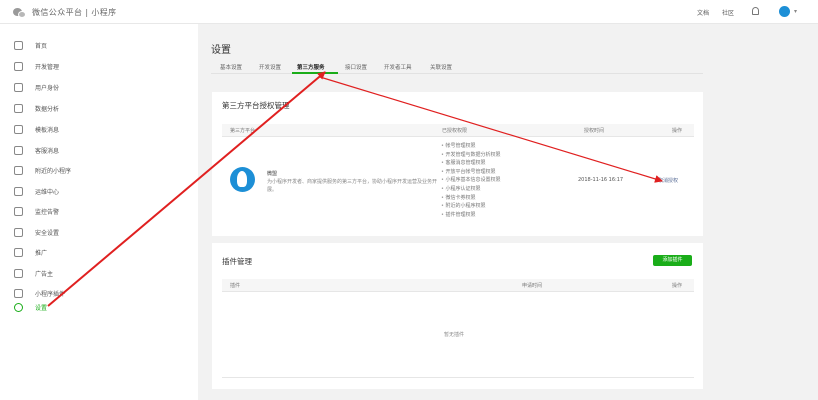 This screenshot has height=400, width=818. Describe the element at coordinates (41, 253) in the screenshot. I see `sidebar-item-label: 推广` at that location.